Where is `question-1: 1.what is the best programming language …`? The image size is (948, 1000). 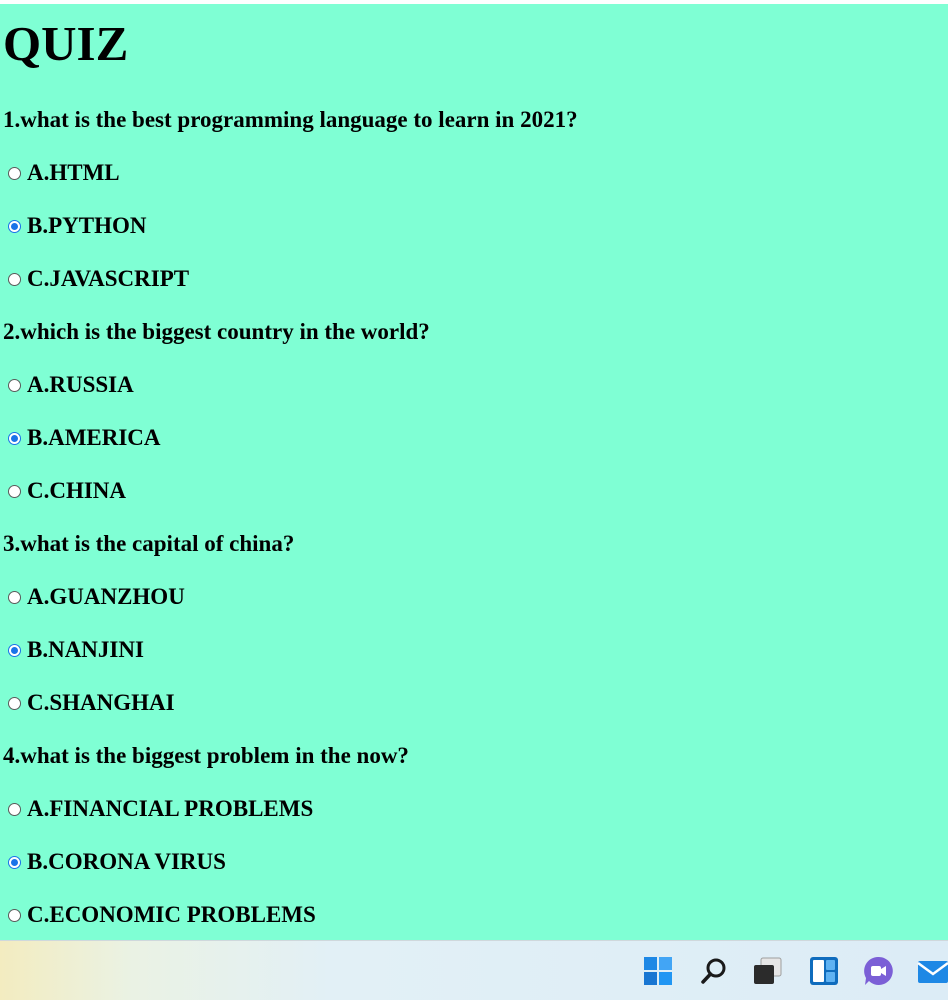
question-1: 1.what is the best programming language … is located at coordinates (290, 119).